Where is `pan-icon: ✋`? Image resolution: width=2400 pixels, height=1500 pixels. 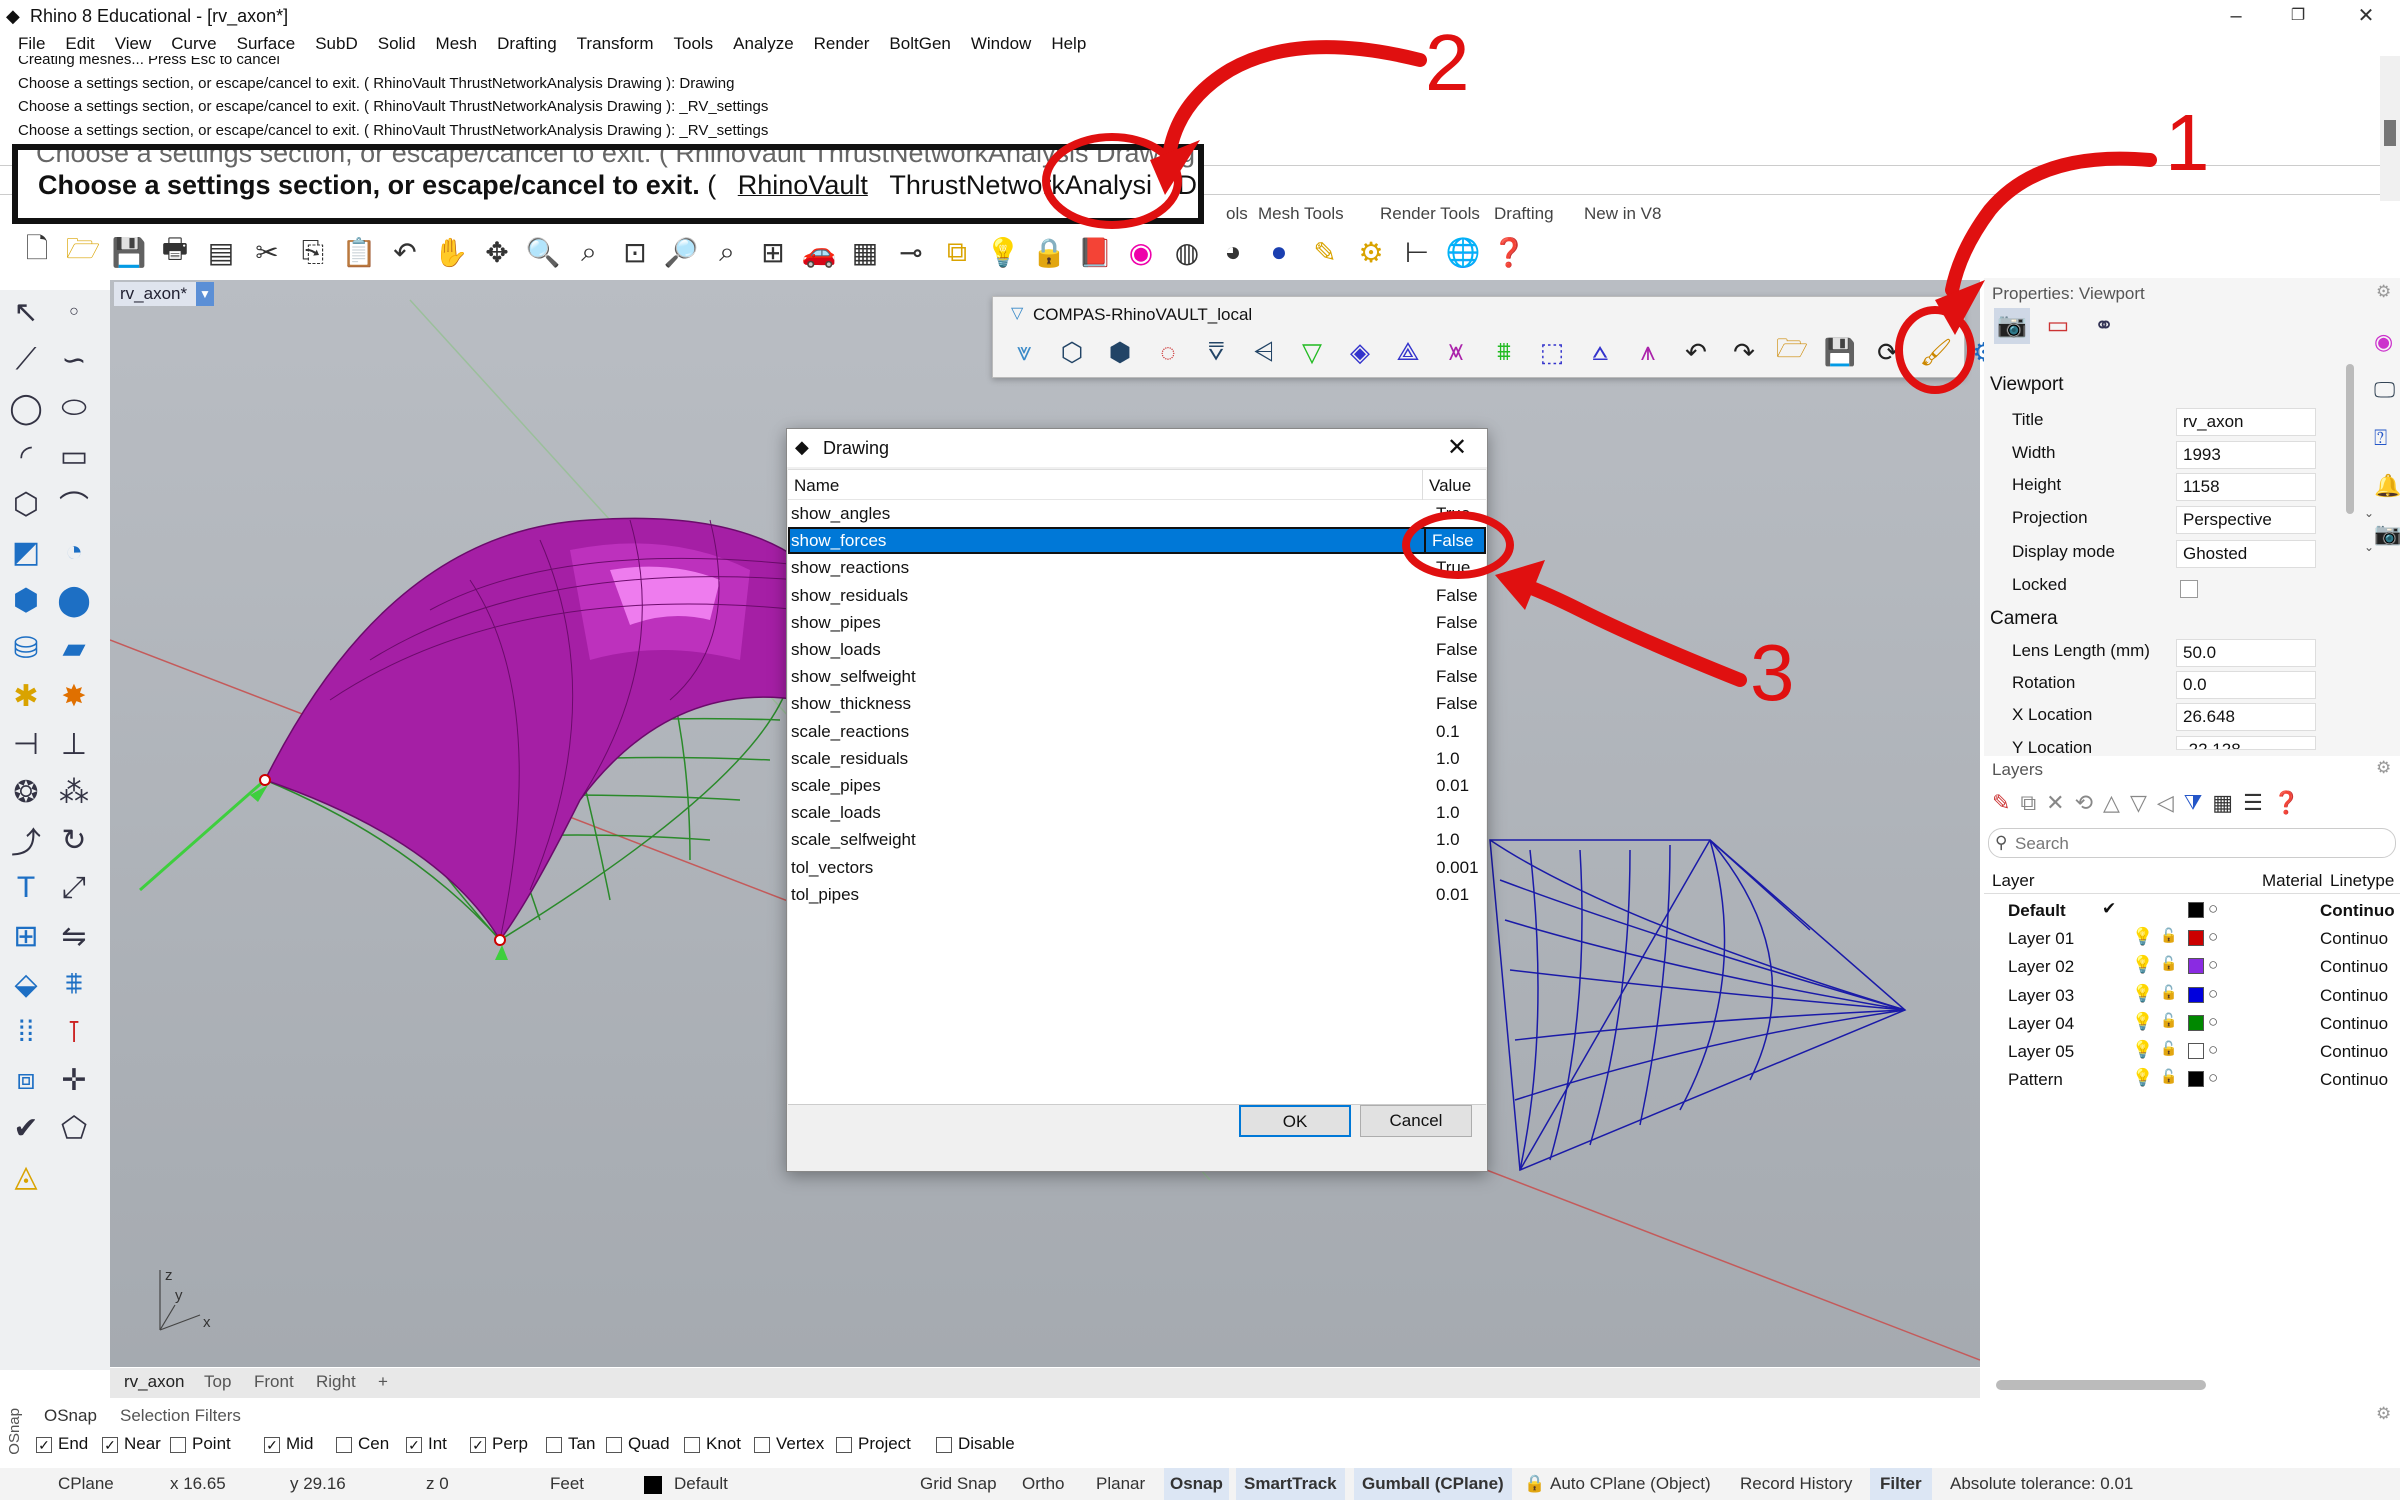
pan-icon: ✋ is located at coordinates (451, 252).